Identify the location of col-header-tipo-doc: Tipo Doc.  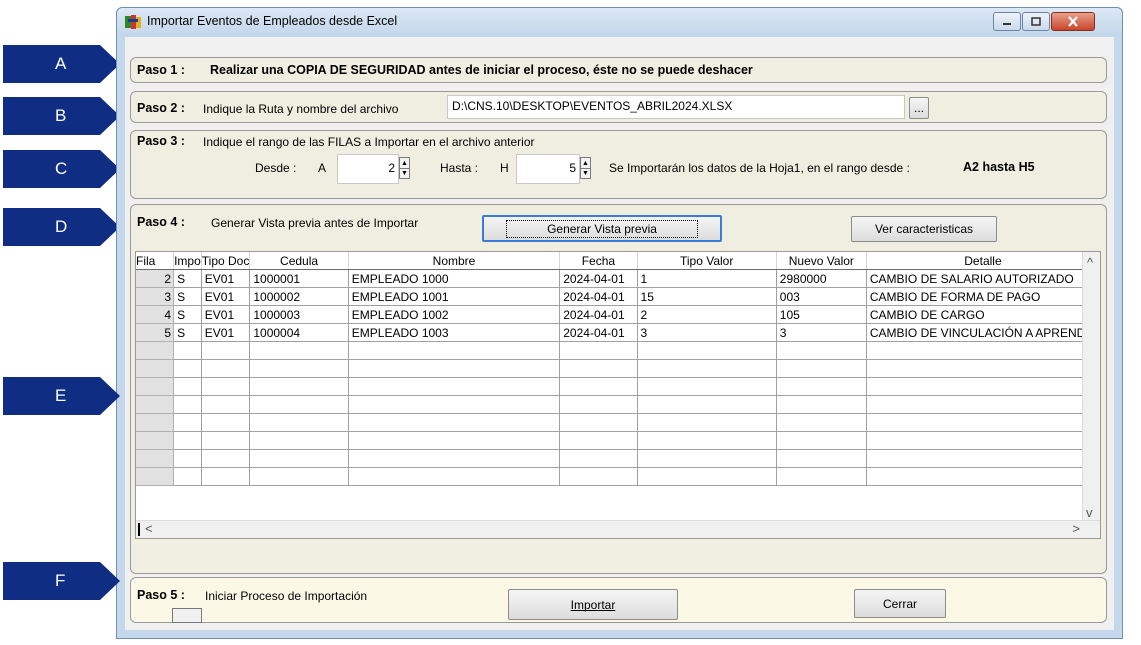
(226, 261).